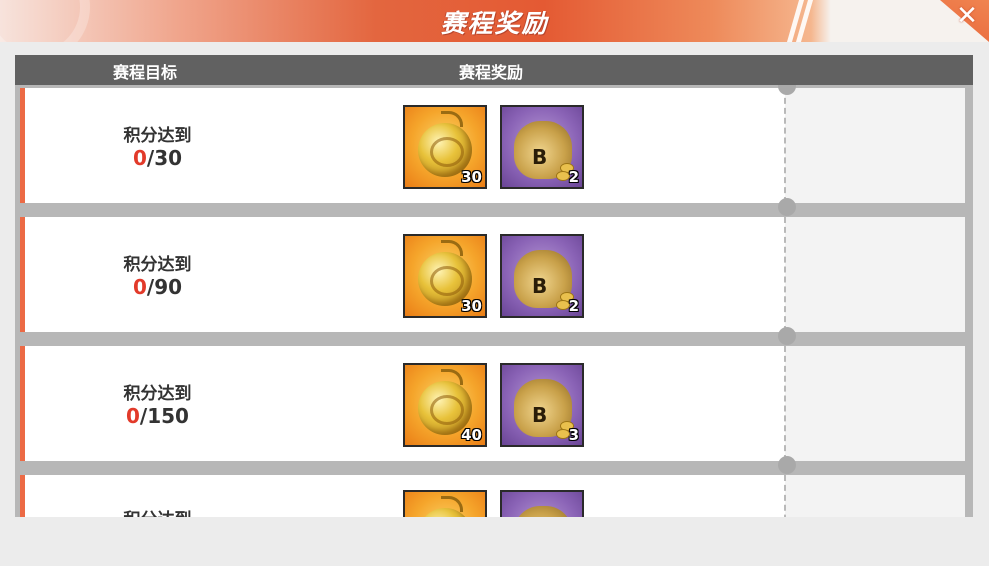 The width and height of the screenshot is (989, 566). What do you see at coordinates (471, 435) in the screenshot?
I see `item-count: 40` at bounding box center [471, 435].